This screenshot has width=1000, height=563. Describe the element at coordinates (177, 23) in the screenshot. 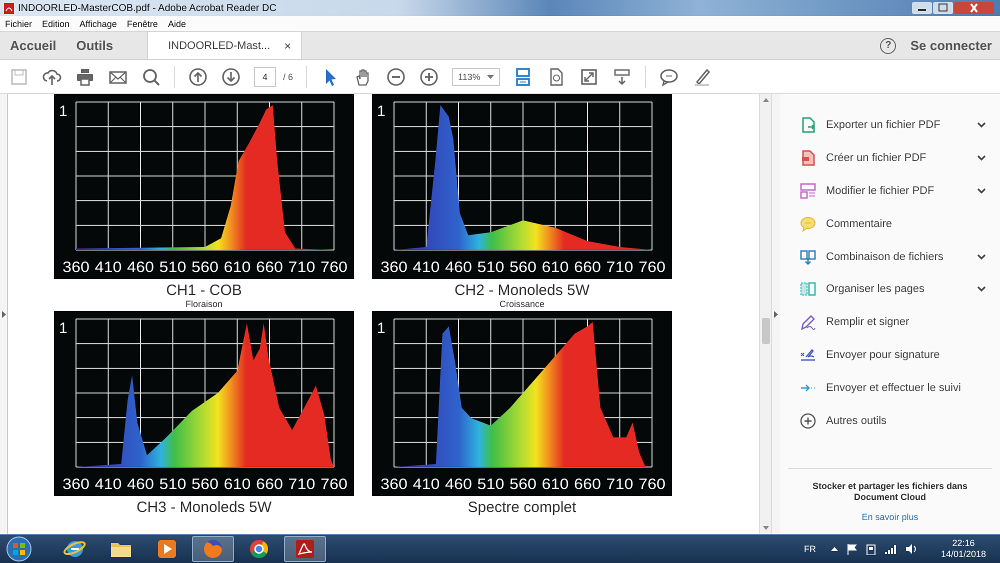

I see `menu-item: Aide` at that location.